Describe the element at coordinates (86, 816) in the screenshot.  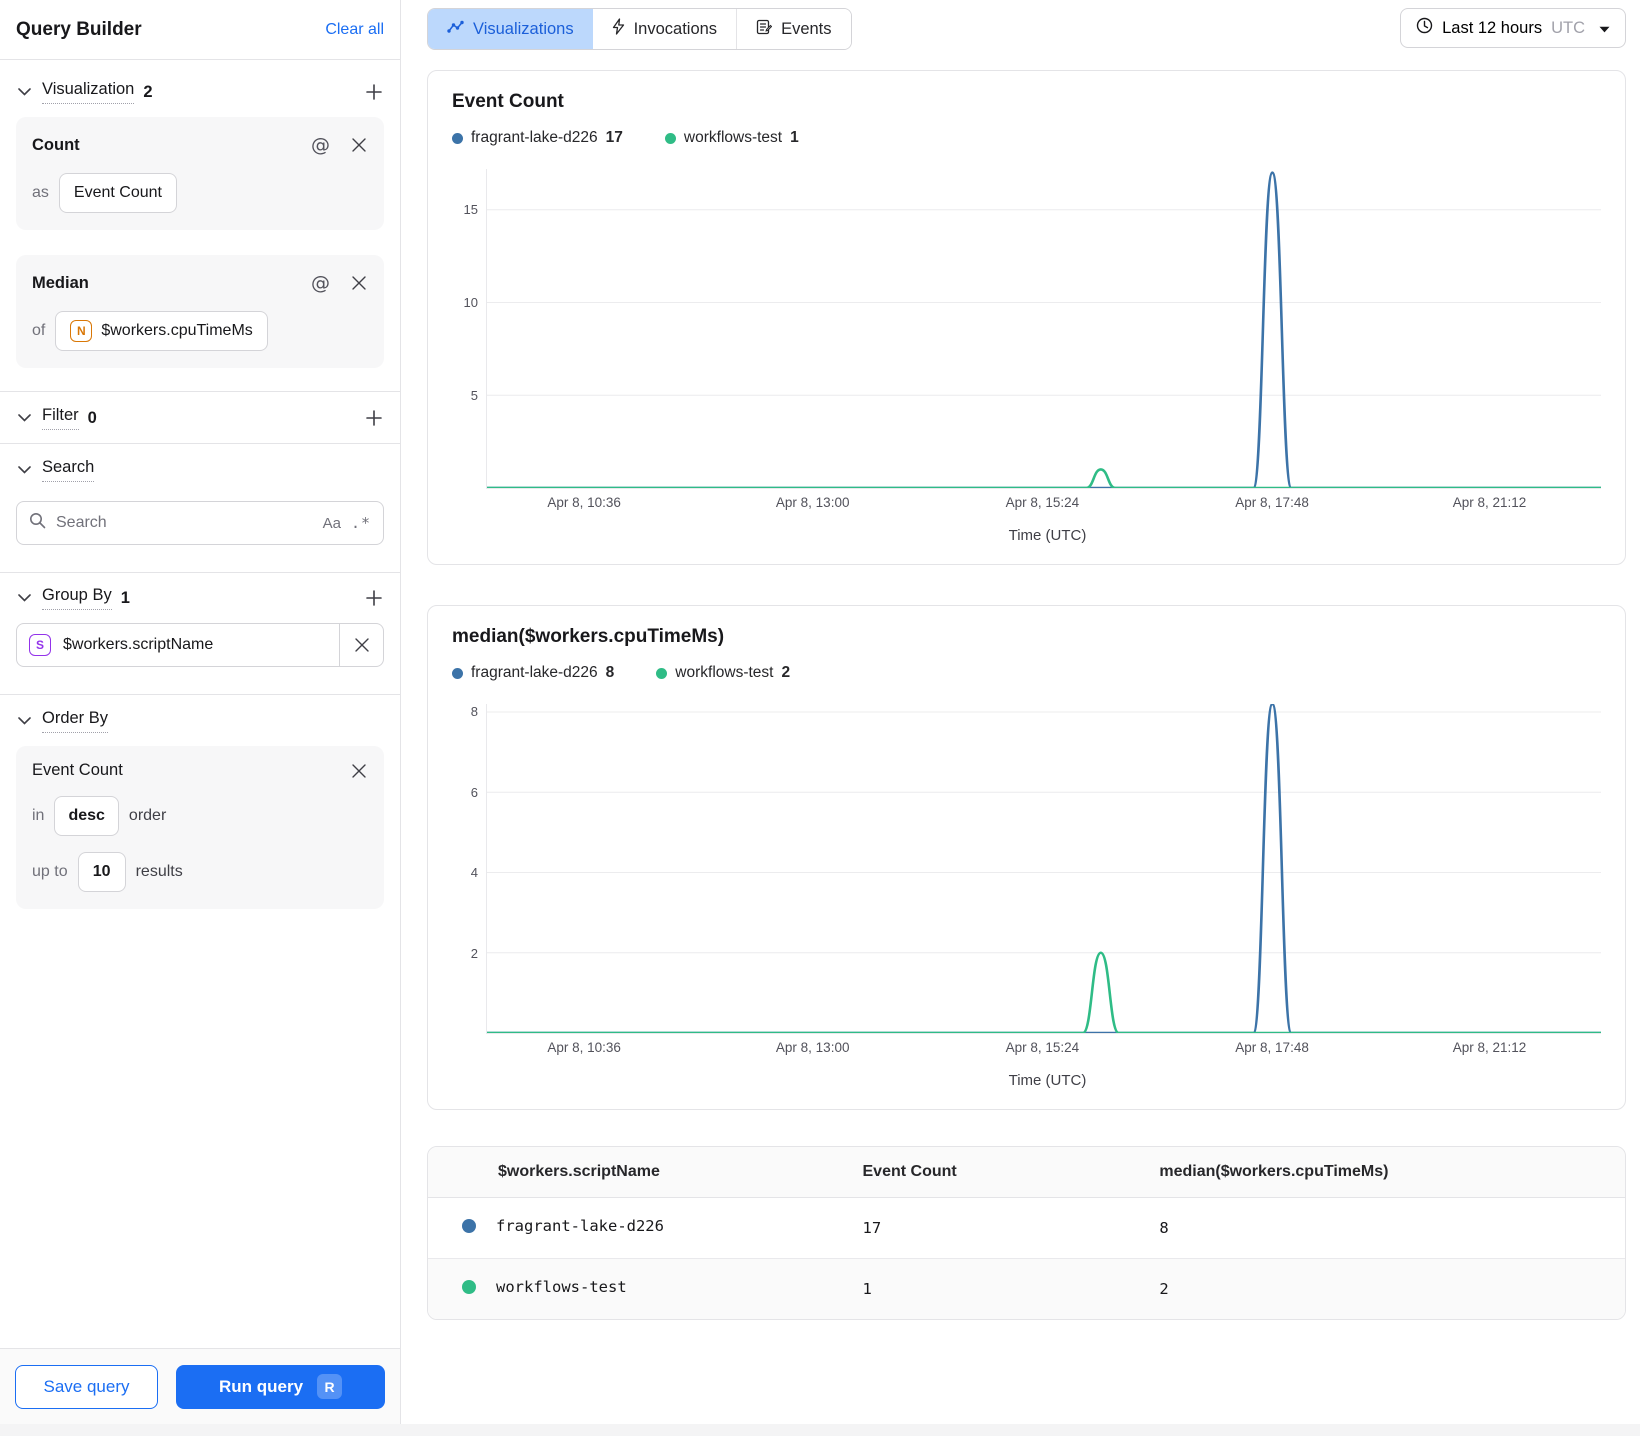
I see `sort-direction-selector: desc` at that location.